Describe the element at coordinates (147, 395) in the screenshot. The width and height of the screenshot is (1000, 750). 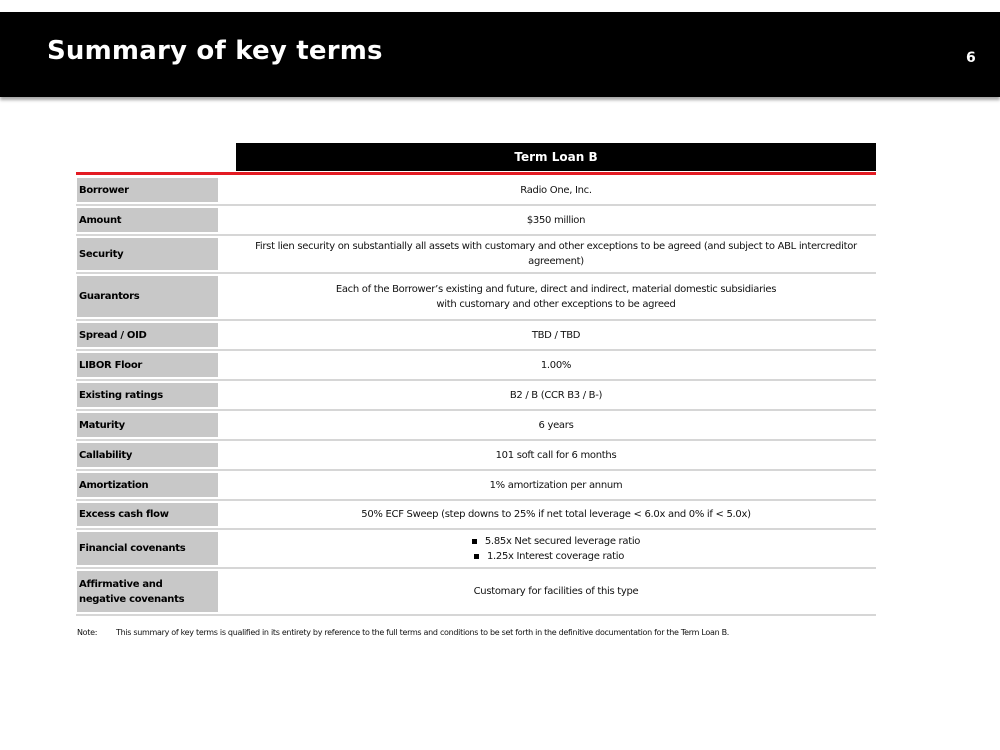
I see `row-label: Existing ratings` at that location.